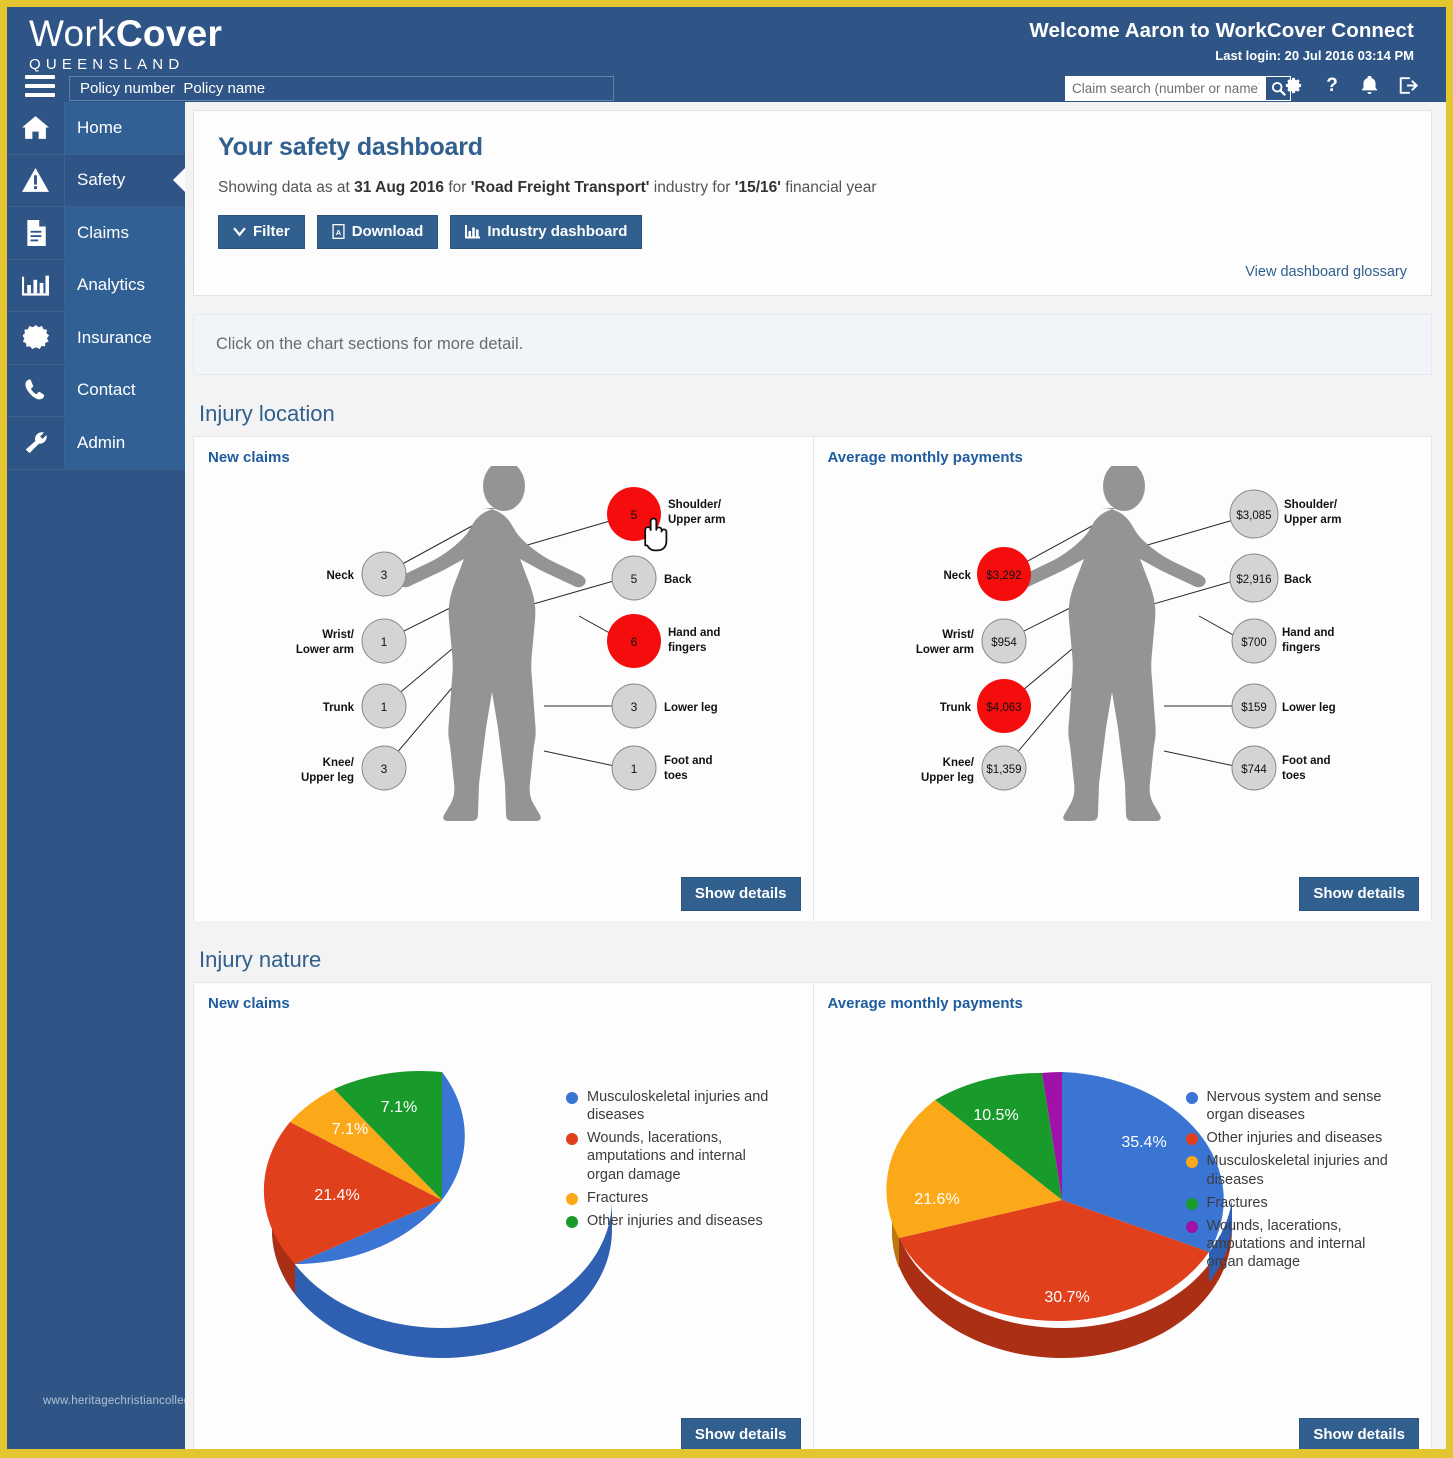  I want to click on logo: WorkCover QUEENSLAND, so click(125, 43).